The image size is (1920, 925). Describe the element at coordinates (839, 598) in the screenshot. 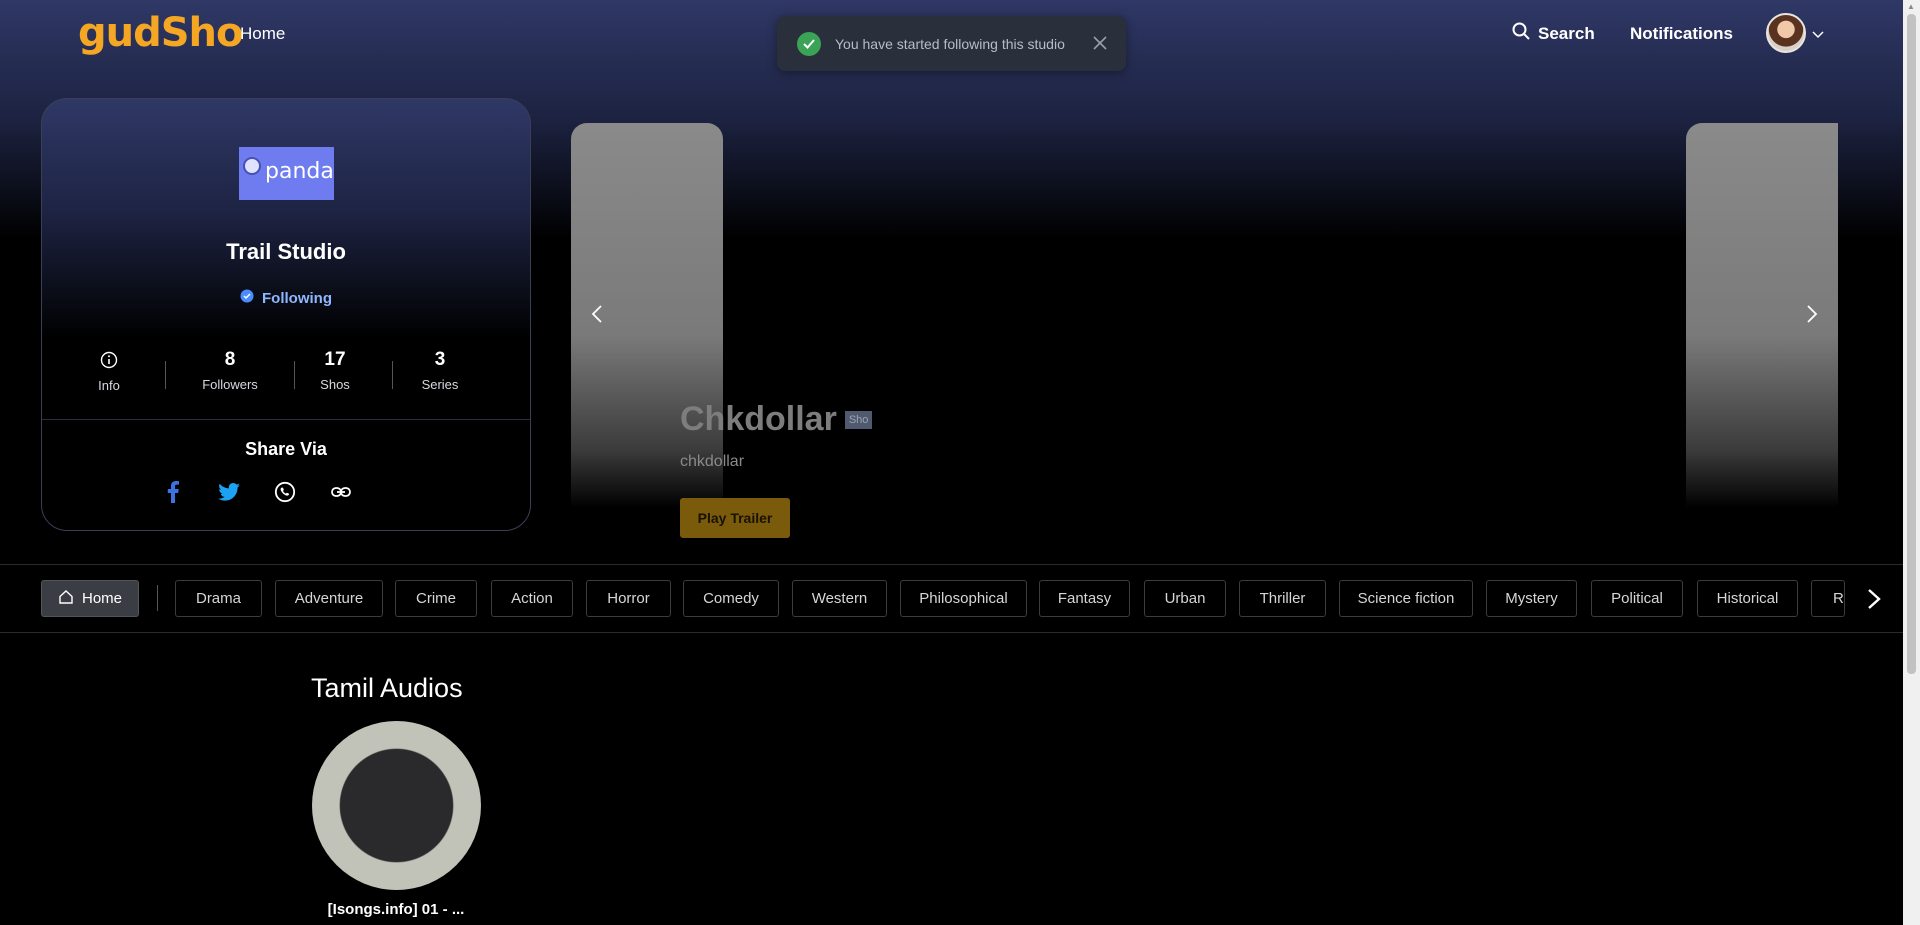

I see `genre-western: Western` at that location.